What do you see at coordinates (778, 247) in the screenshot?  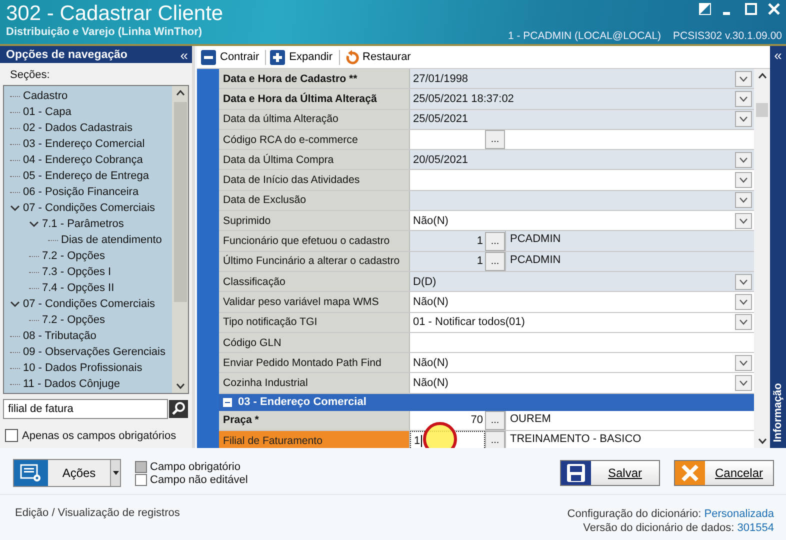 I see `info-panel-tab: « Informação` at bounding box center [778, 247].